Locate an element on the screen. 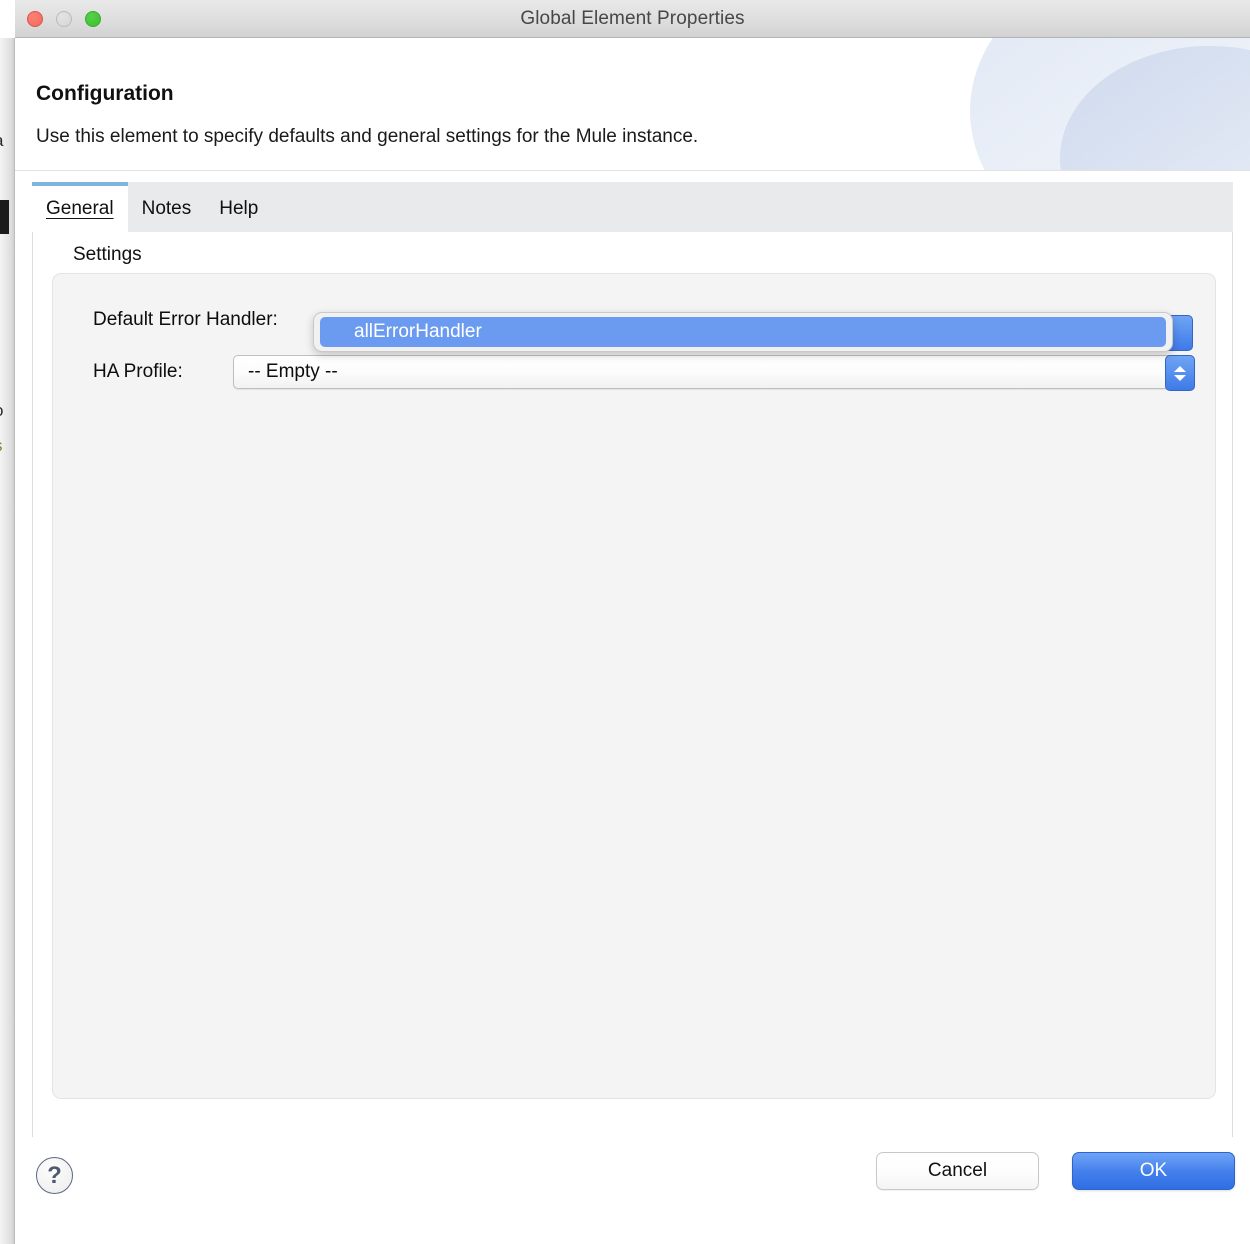  decorative-arc-icon is located at coordinates (1110, 104).